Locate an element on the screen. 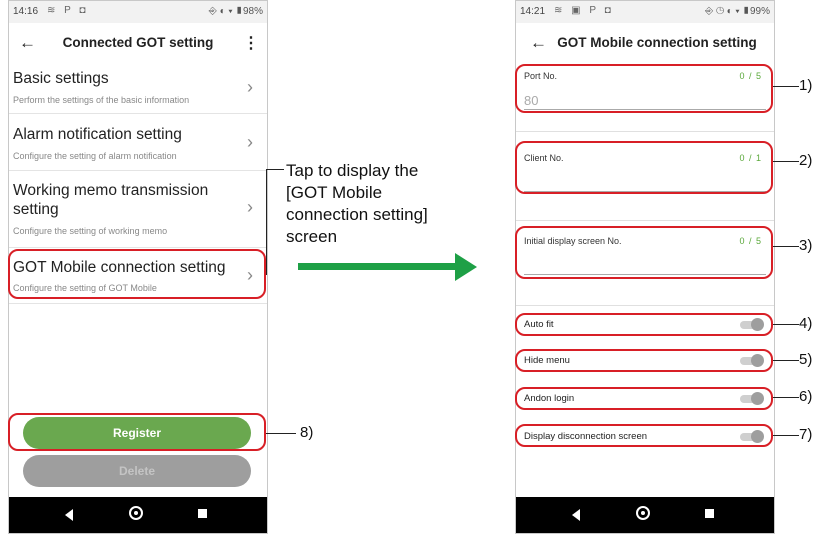  highlight-register-button is located at coordinates (137, 432).